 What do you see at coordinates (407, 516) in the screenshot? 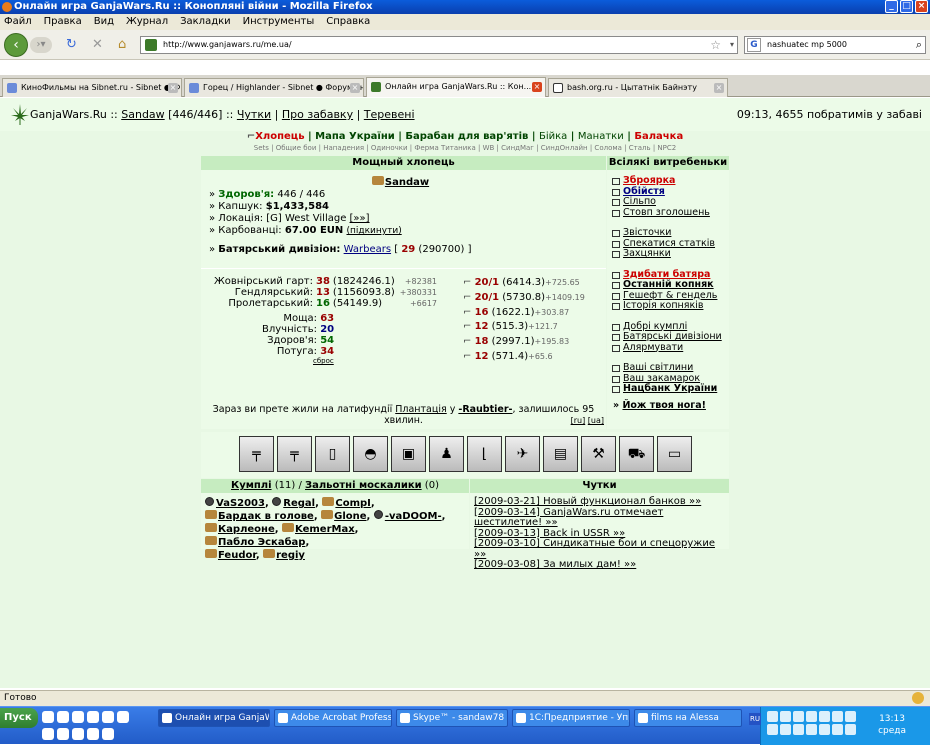
I see `list-item: -vaDOOM-` at bounding box center [407, 516].